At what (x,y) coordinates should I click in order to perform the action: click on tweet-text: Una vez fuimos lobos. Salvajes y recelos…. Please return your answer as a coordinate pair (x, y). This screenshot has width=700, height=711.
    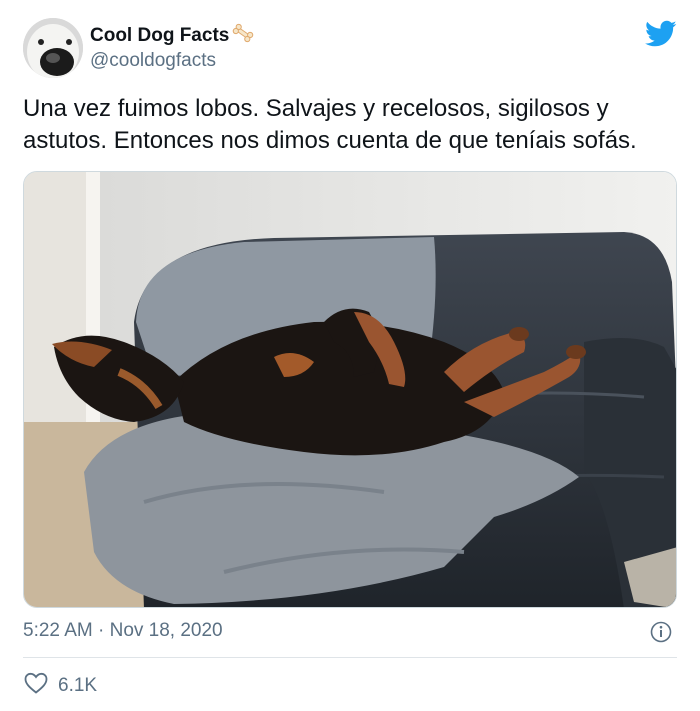
    Looking at the image, I should click on (330, 124).